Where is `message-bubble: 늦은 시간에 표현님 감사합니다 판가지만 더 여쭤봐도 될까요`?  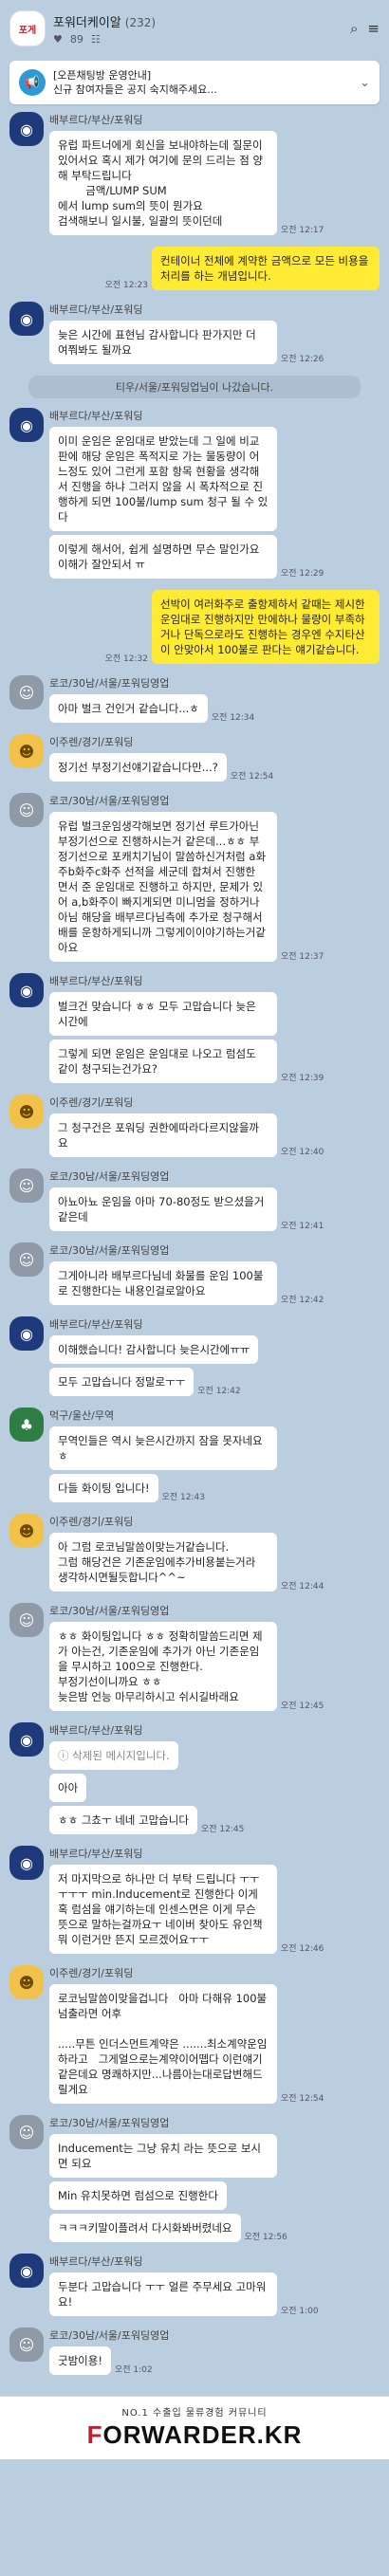 message-bubble: 늦은 시간에 표현님 감사합니다 판가지만 더 여쭤봐도 될까요 is located at coordinates (163, 342).